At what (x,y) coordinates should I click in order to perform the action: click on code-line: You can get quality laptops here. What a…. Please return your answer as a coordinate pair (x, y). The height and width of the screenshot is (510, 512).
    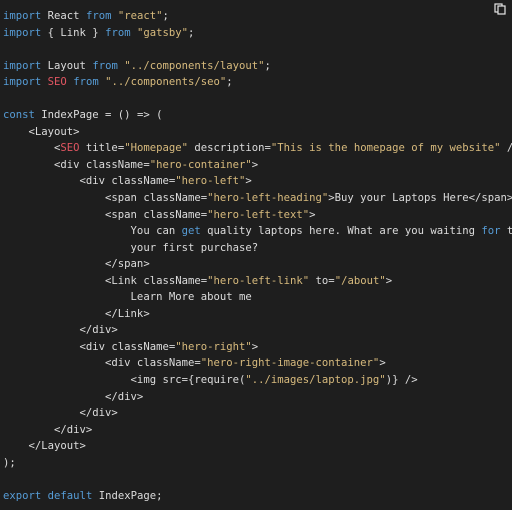
    Looking at the image, I should click on (257, 231).